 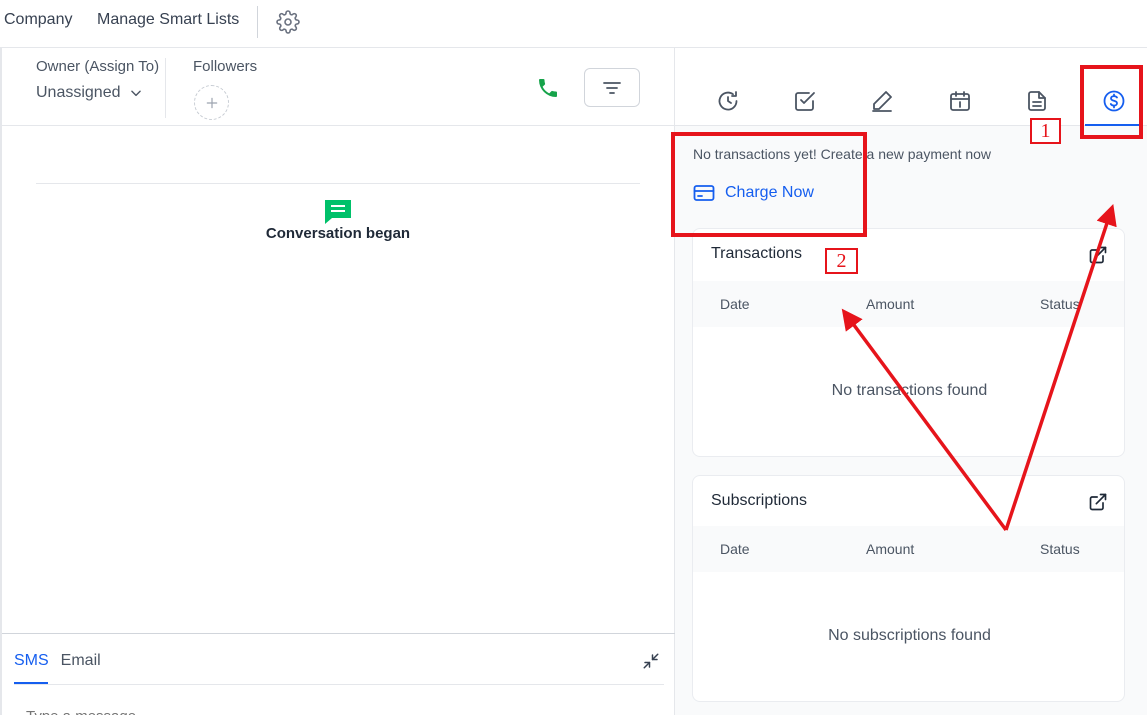 What do you see at coordinates (759, 500) in the screenshot?
I see `subscriptions-title: Subscriptions` at bounding box center [759, 500].